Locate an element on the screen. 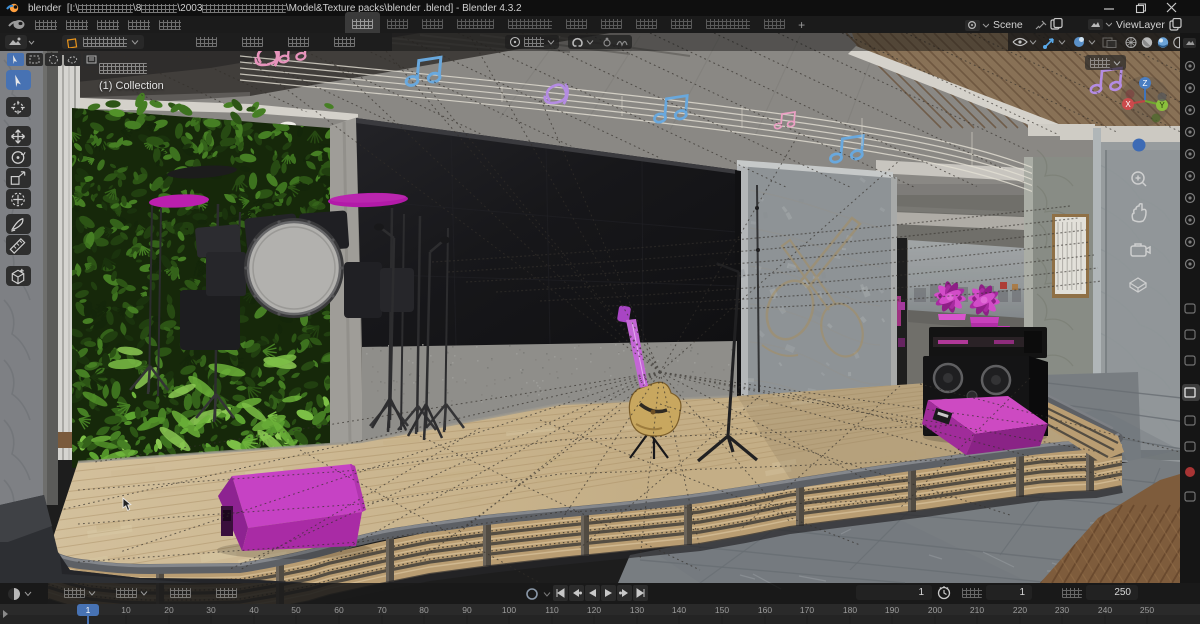 This screenshot has height=624, width=1200. svg-text: X is located at coordinates (1128, 104).